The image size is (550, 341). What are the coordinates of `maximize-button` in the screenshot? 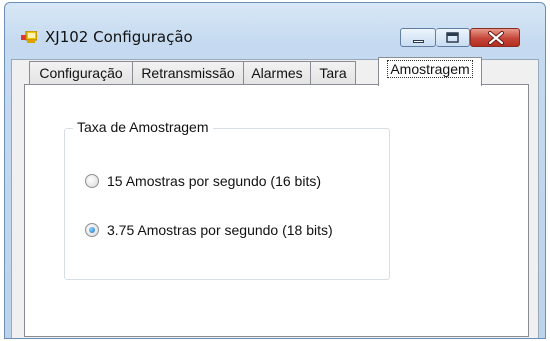 It's located at (453, 37).